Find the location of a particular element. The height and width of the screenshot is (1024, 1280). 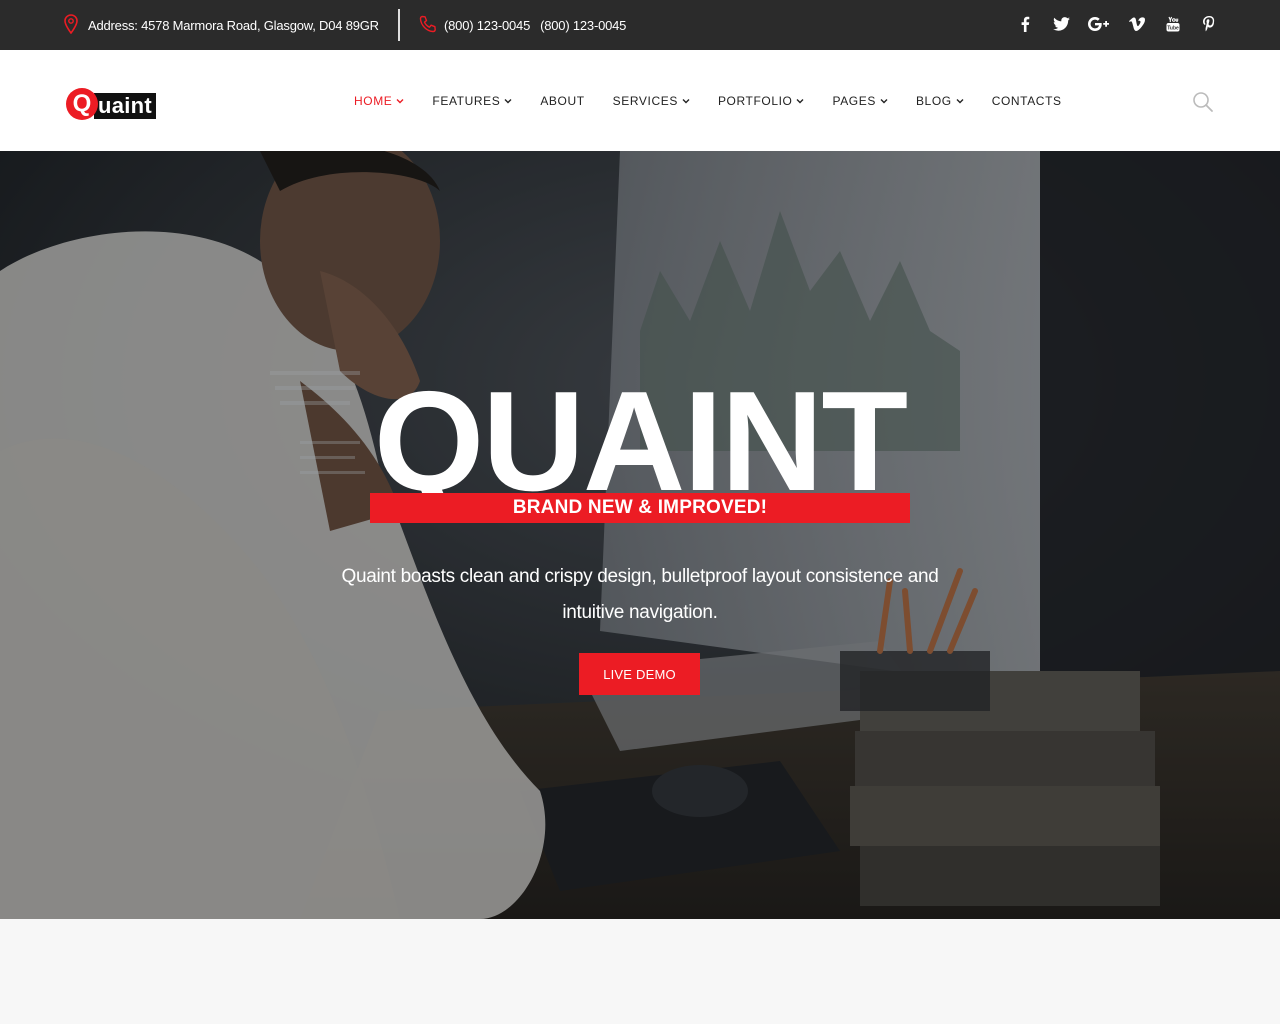

search-icon is located at coordinates (1203, 102).